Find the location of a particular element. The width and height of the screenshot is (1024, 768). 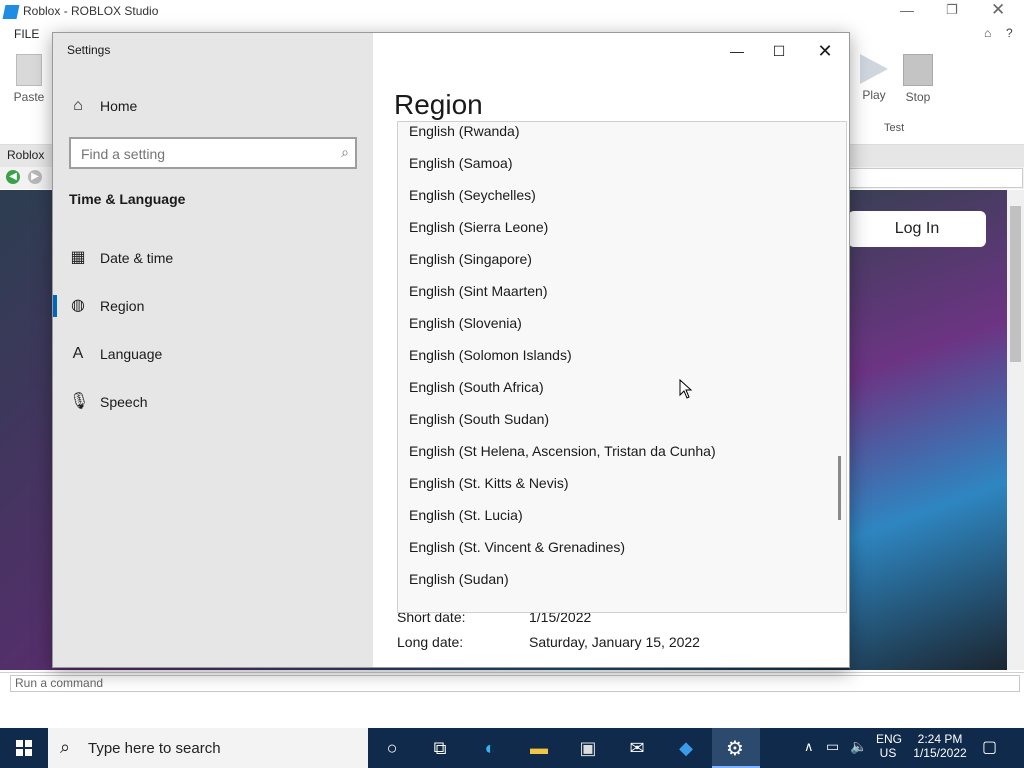

studio-title-bar: Roblox - ROBLOX Studio — ❐ ✕ is located at coordinates (512, 12).